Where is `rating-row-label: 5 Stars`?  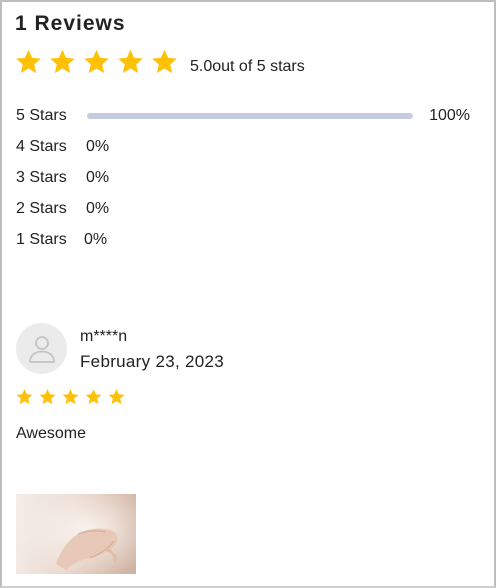
rating-row-label: 5 Stars is located at coordinates (41, 115).